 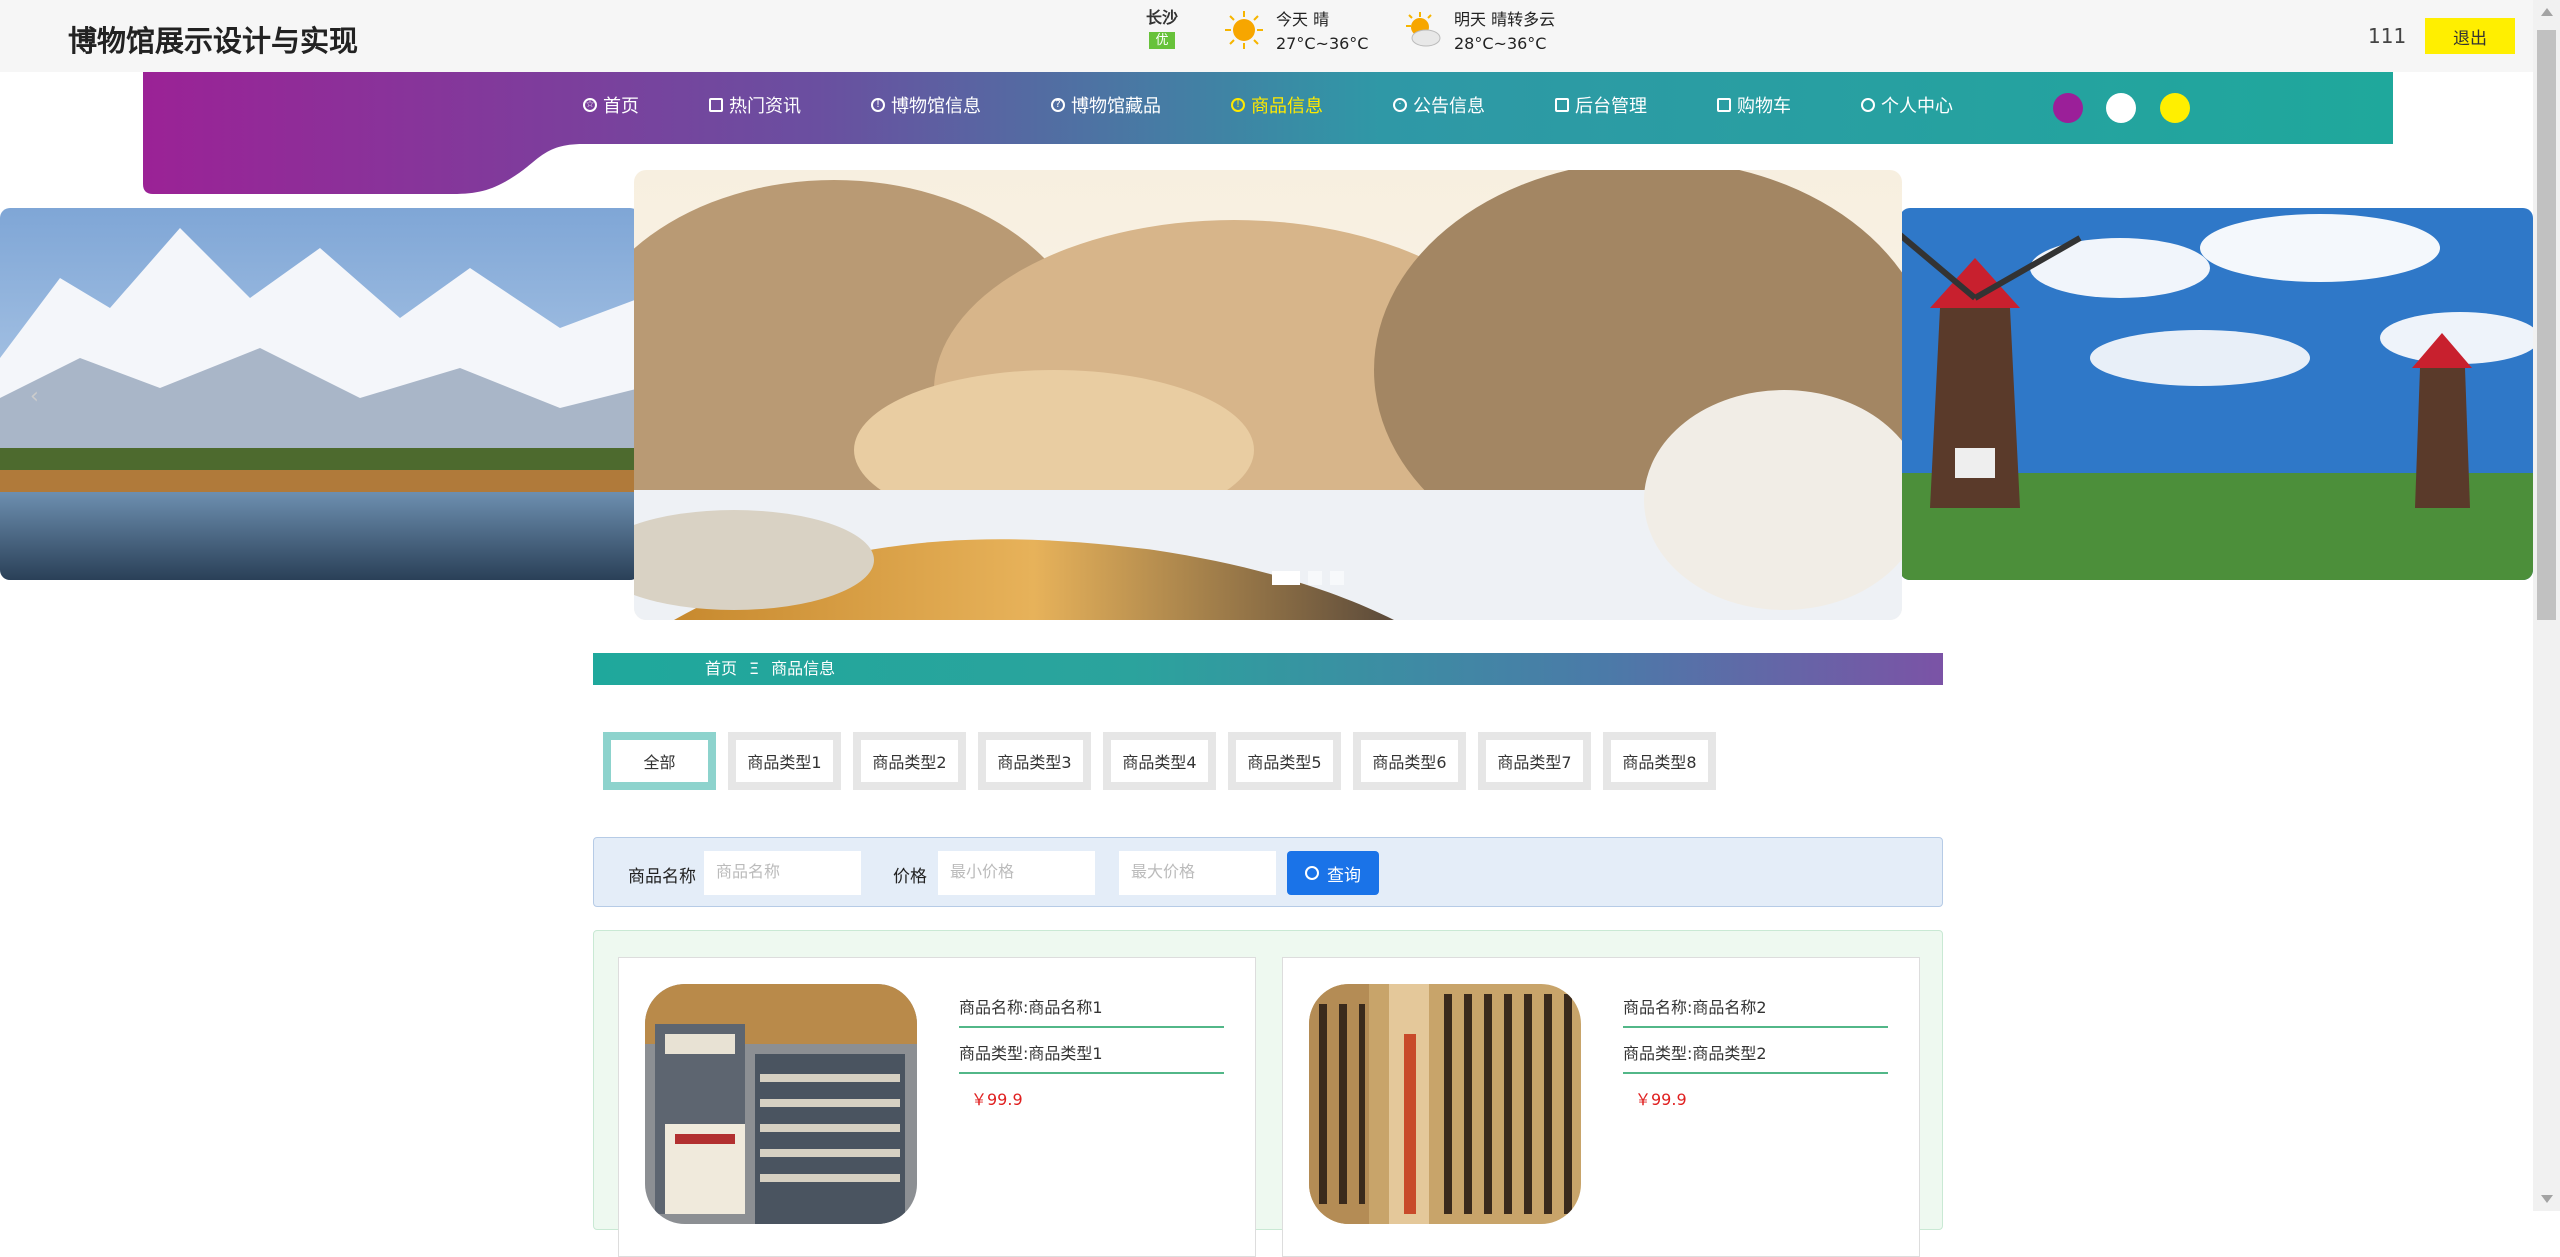 I want to click on category-type-3: 商品类型3, so click(x=1034, y=761).